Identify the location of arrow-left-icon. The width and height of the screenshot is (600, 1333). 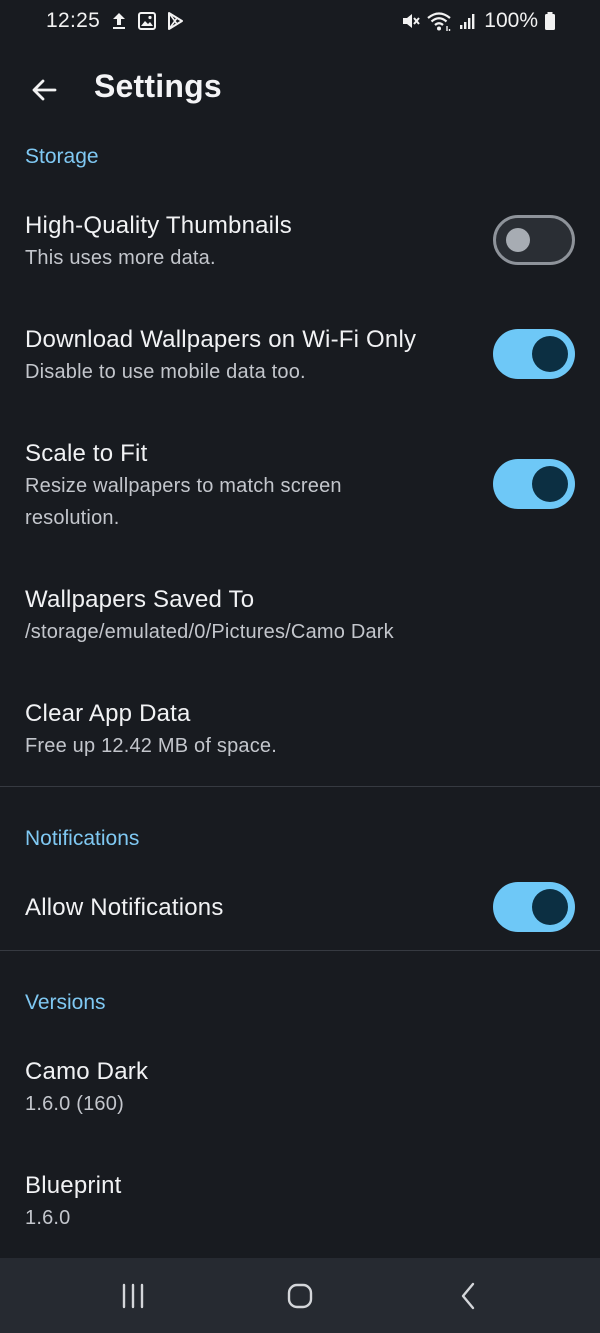
(44, 90).